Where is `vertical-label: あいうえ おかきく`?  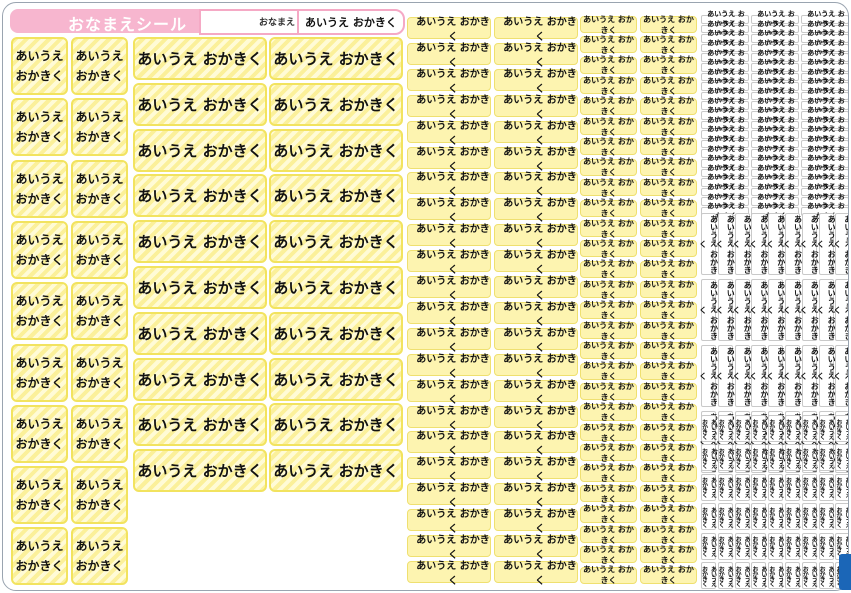
vertical-label: あいうえ おかきく is located at coordinates (840, 376).